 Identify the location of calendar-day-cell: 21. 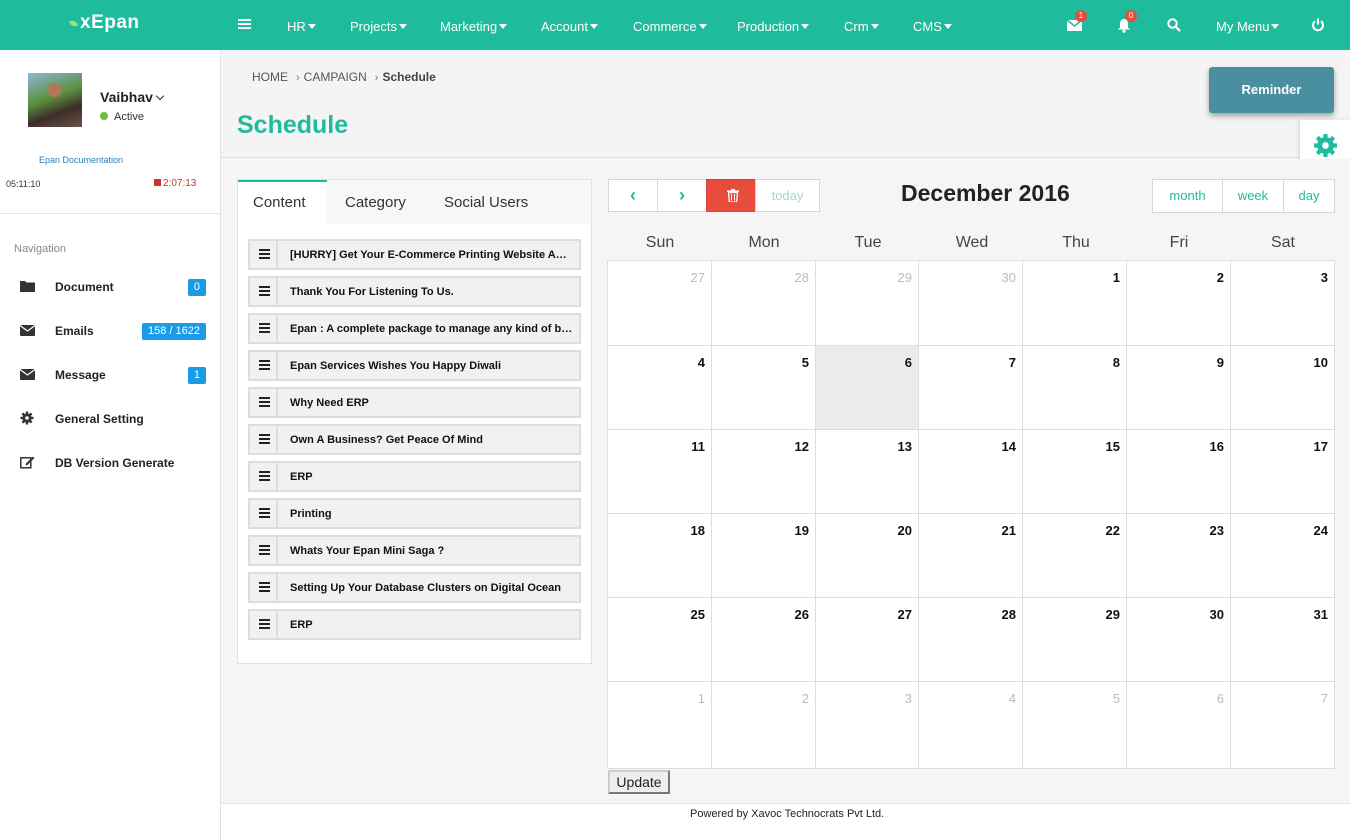
(971, 556).